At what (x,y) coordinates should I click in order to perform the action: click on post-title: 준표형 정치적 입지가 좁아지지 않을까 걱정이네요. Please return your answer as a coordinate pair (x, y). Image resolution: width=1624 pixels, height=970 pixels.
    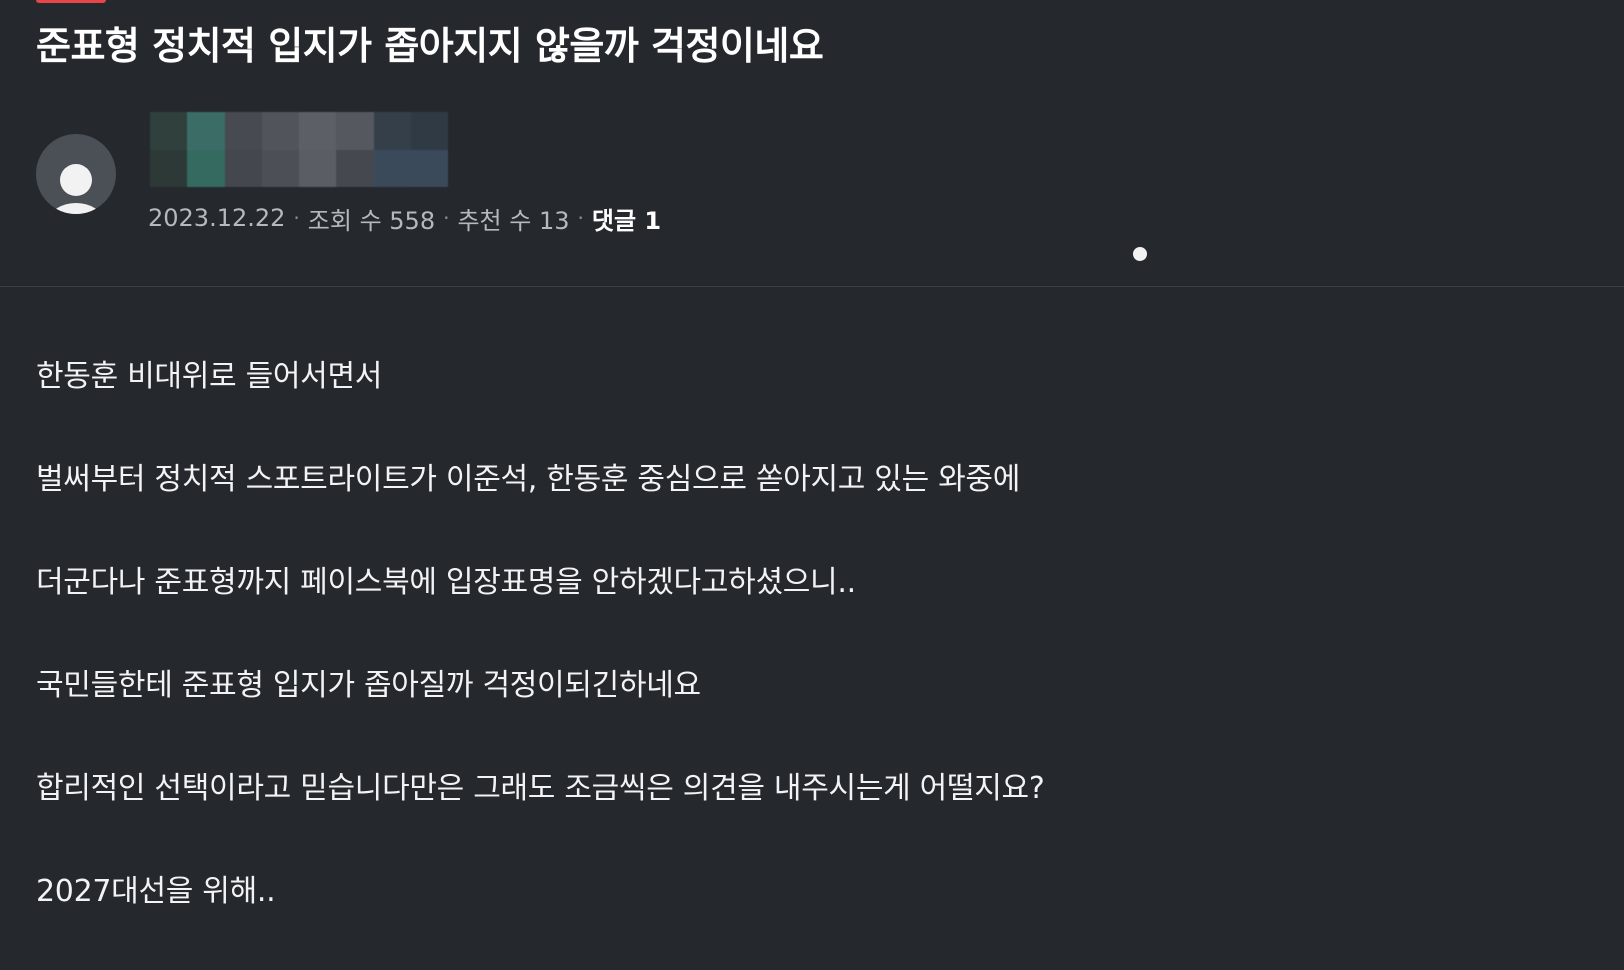
    Looking at the image, I should click on (430, 46).